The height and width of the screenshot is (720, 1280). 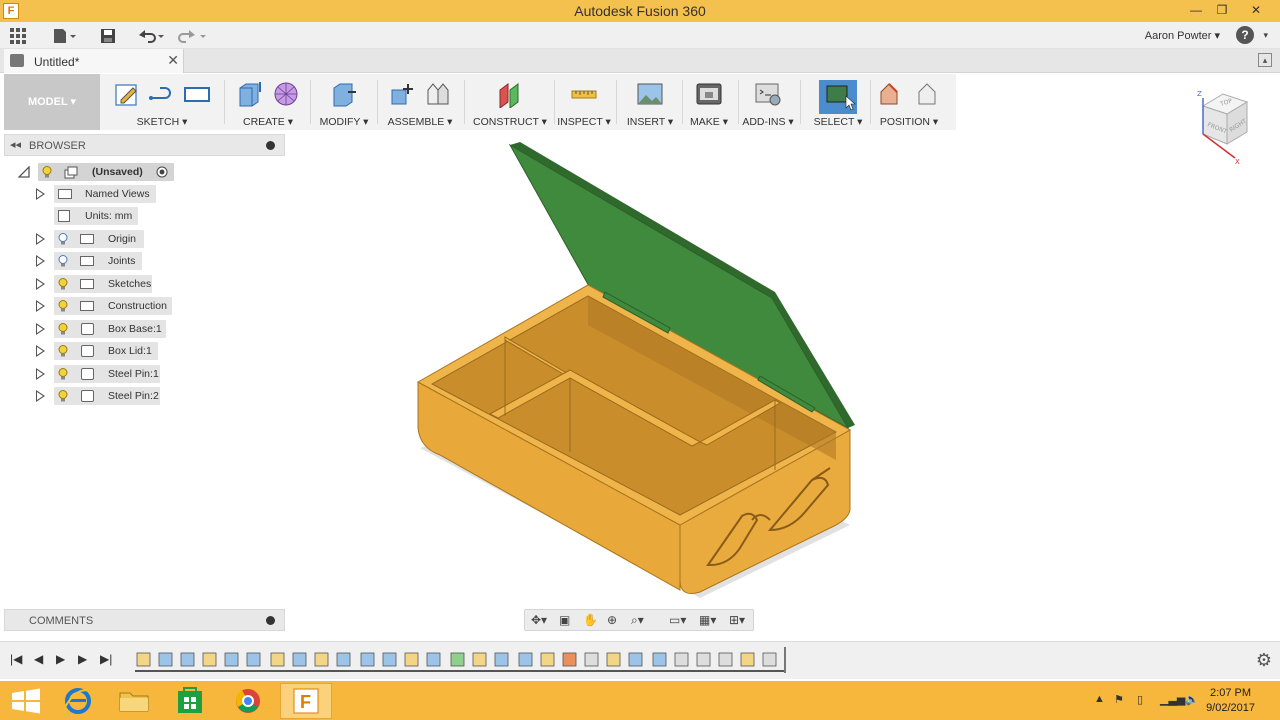 What do you see at coordinates (420, 102) in the screenshot?
I see `assemble-group: ASSEMBLE ▾` at bounding box center [420, 102].